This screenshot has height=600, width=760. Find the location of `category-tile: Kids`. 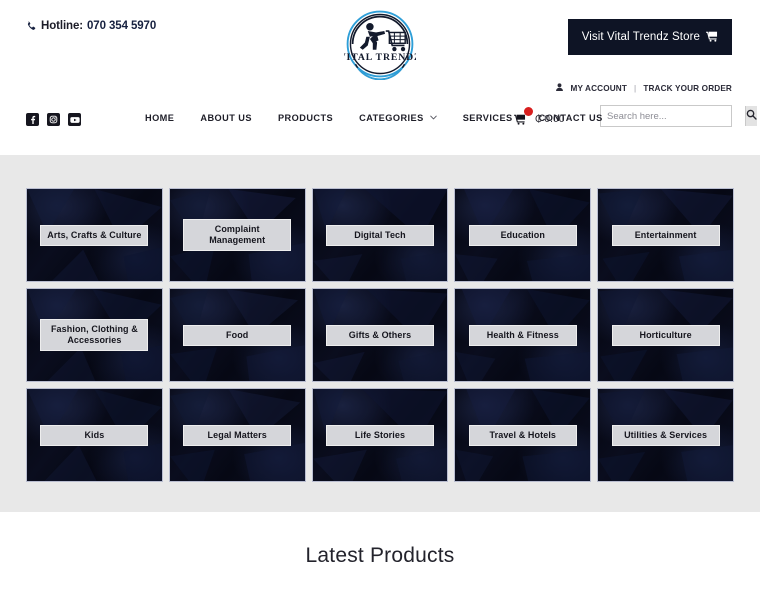

category-tile: Kids is located at coordinates (94, 435).